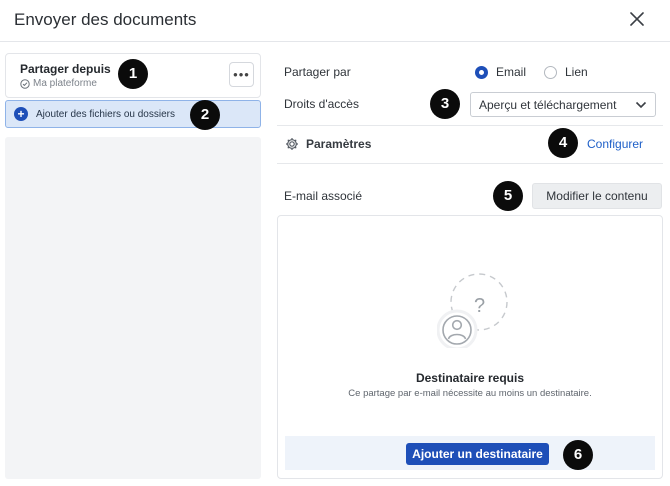  Describe the element at coordinates (65, 83) in the screenshot. I see `platform-name: Ma plateforme` at that location.